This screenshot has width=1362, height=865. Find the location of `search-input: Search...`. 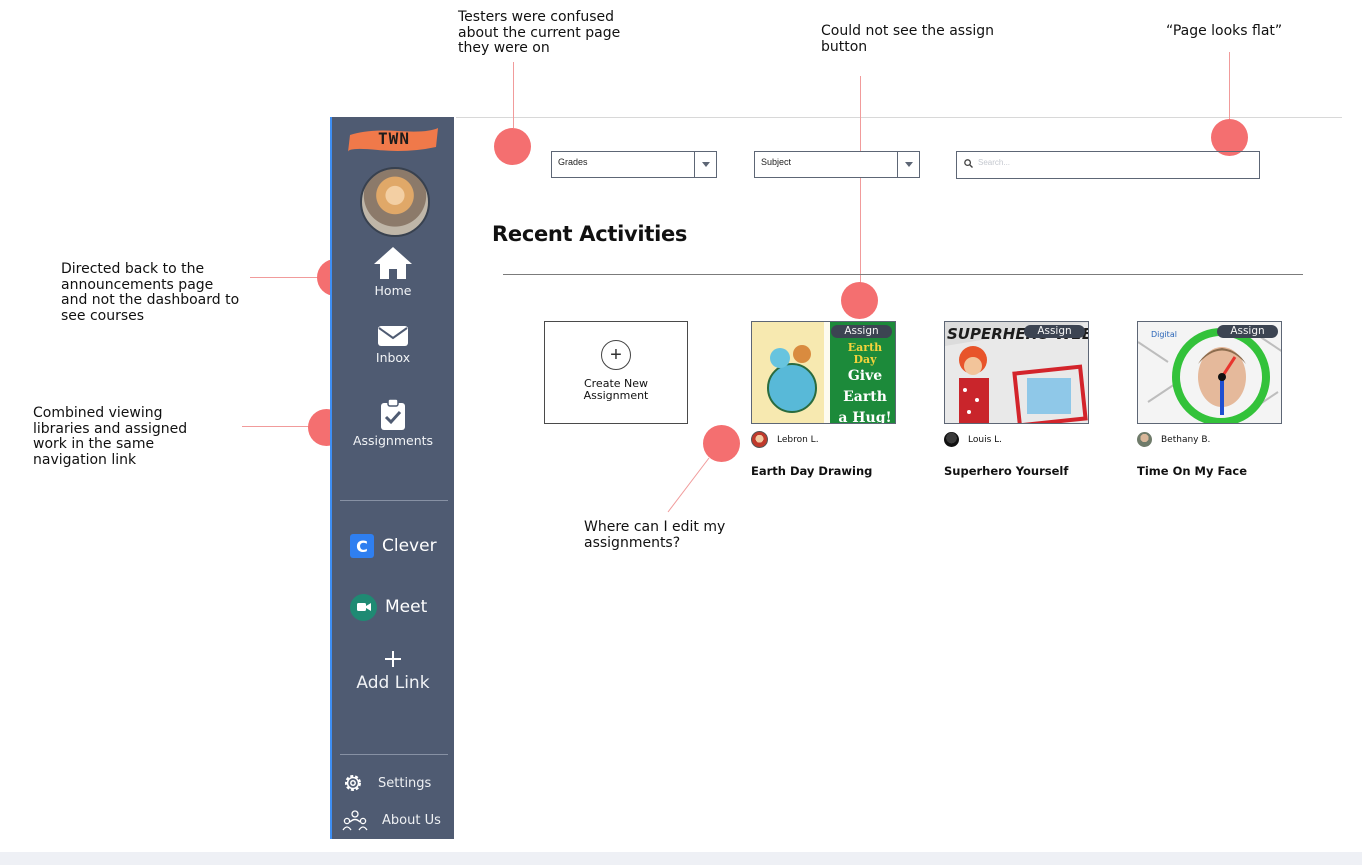

search-input: Search... is located at coordinates (1108, 165).